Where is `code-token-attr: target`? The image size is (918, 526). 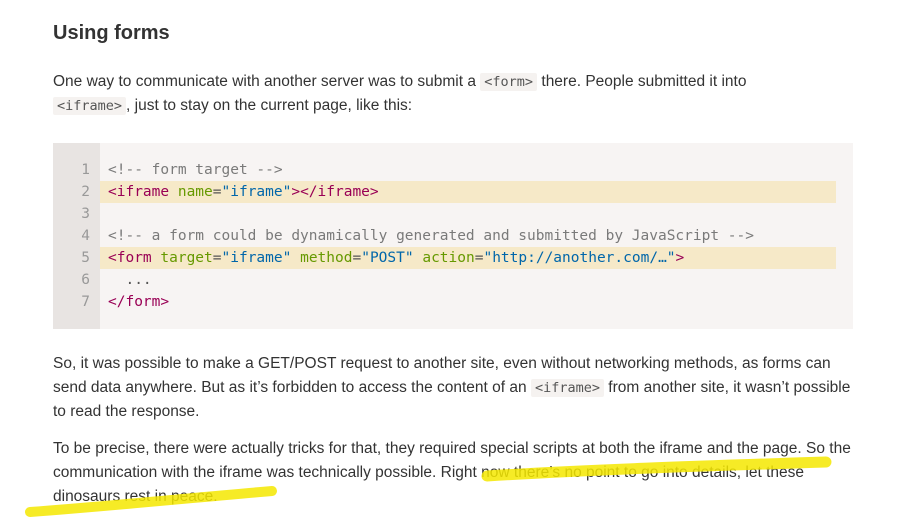
code-token-attr: target is located at coordinates (186, 258).